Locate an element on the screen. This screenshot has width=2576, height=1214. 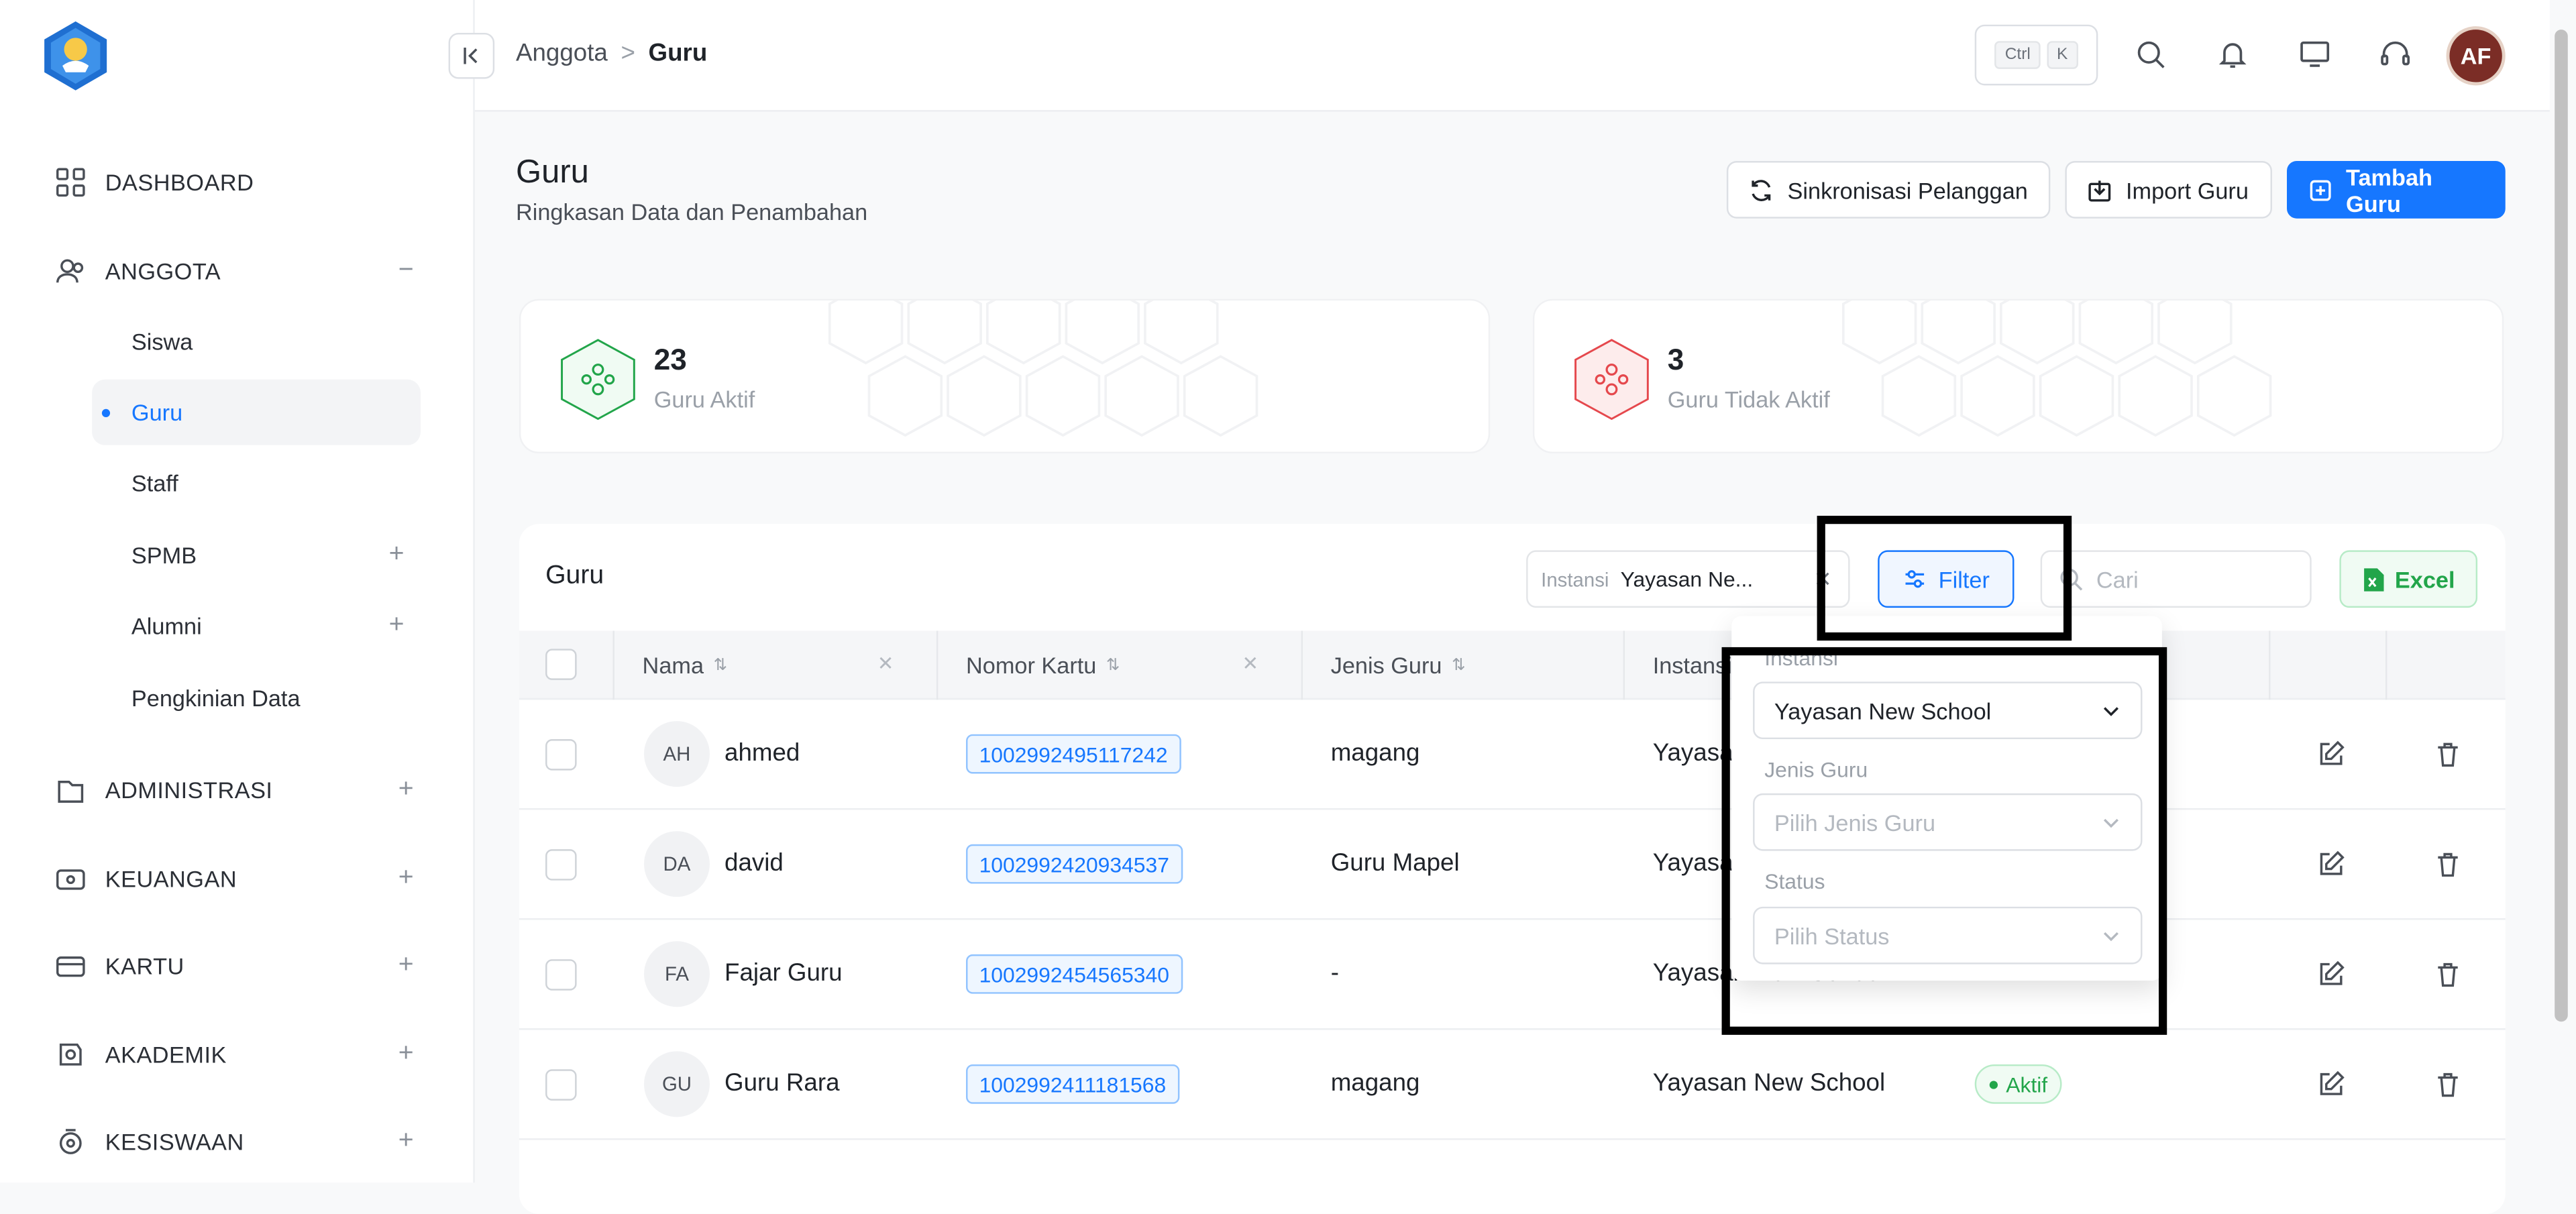
sidebar-item-pengkinian: Pengkinian Data is located at coordinates (256, 698).